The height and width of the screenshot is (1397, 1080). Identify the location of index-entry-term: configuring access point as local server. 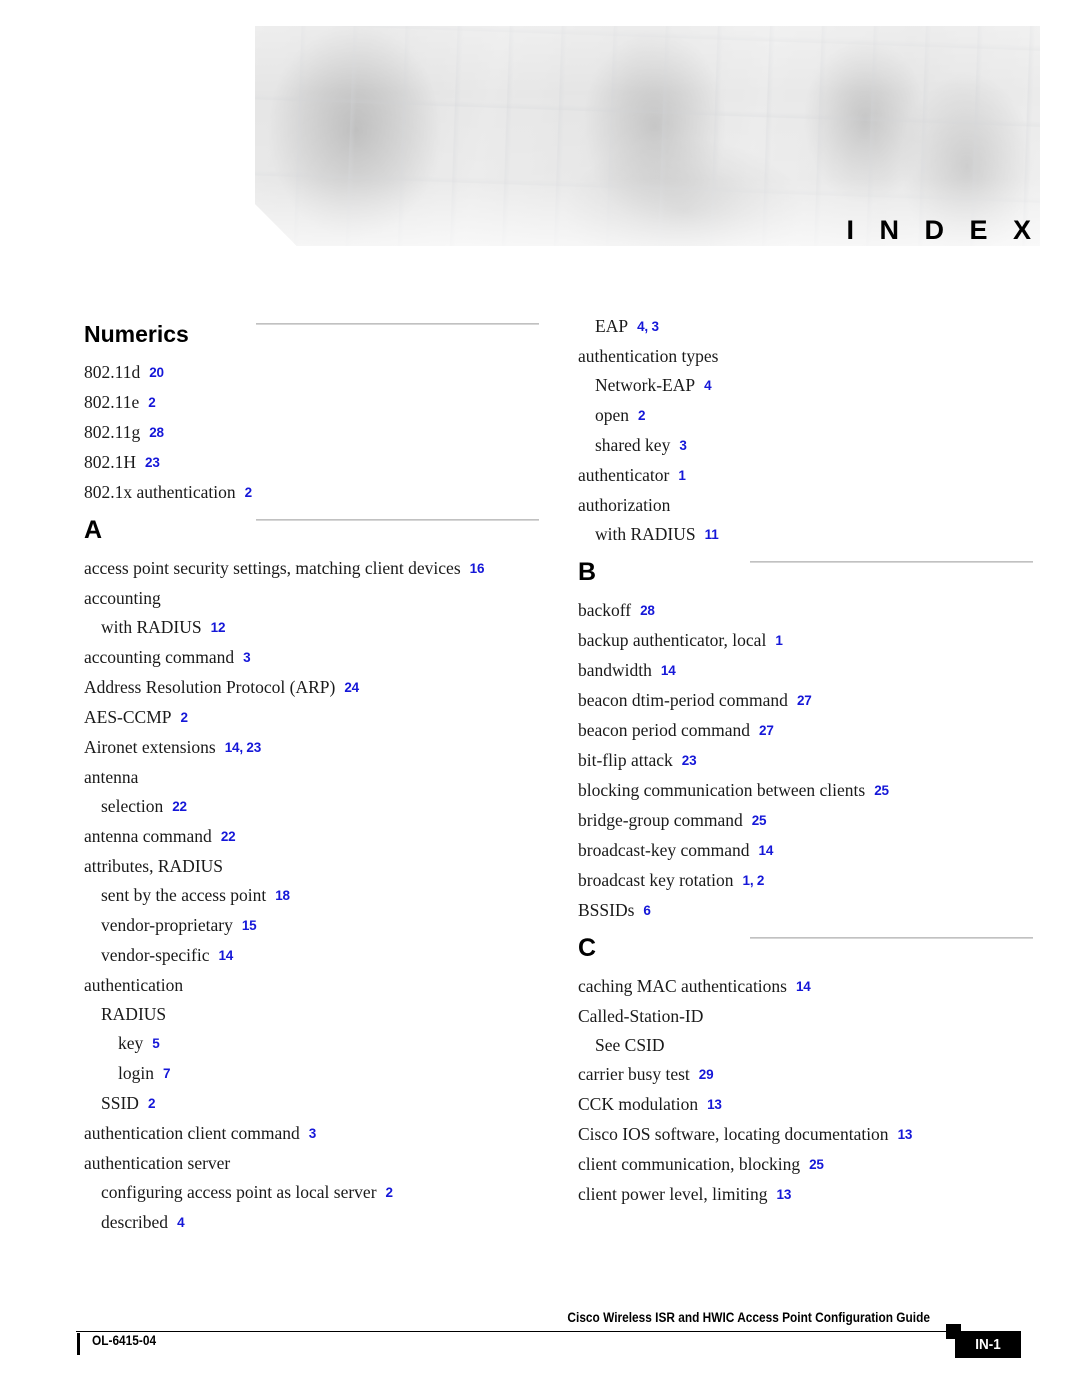
(239, 1192).